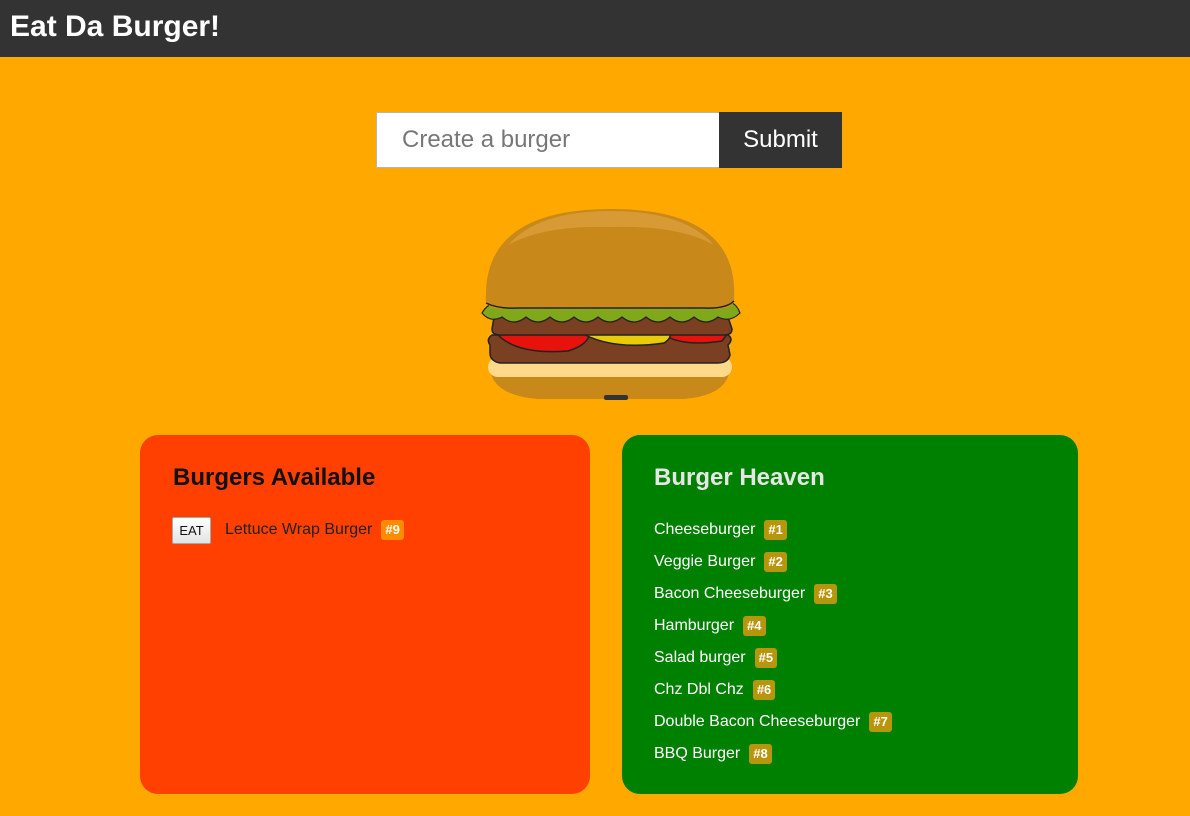 The image size is (1190, 816). Describe the element at coordinates (764, 690) in the screenshot. I see `burger-id-badge: #6` at that location.